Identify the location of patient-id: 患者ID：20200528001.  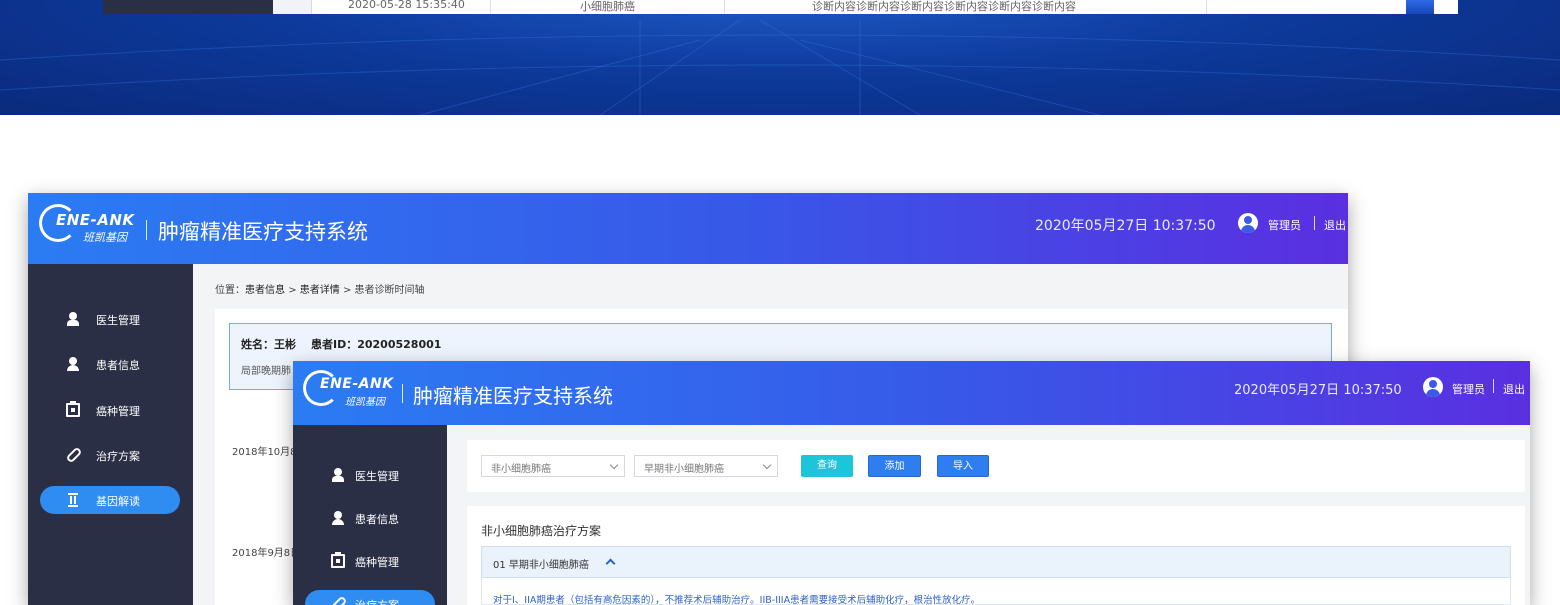
(376, 344).